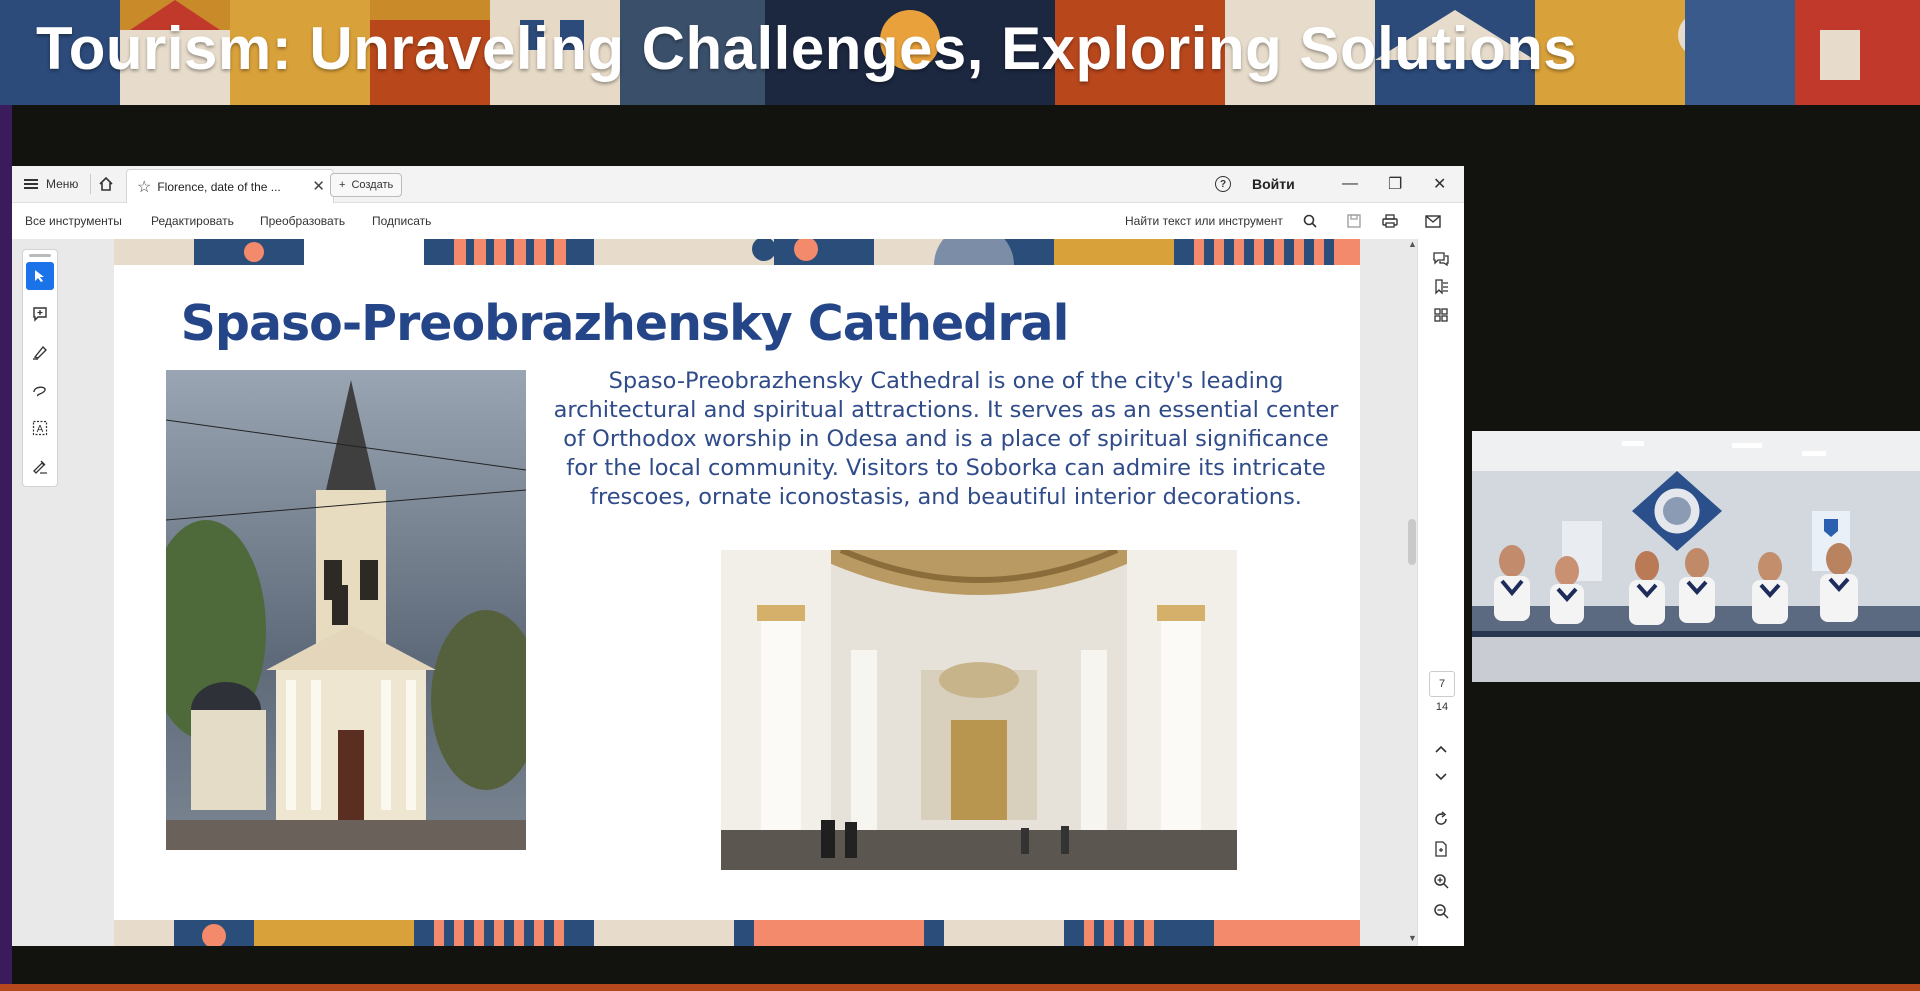  I want to click on help-button: ?, so click(1223, 184).